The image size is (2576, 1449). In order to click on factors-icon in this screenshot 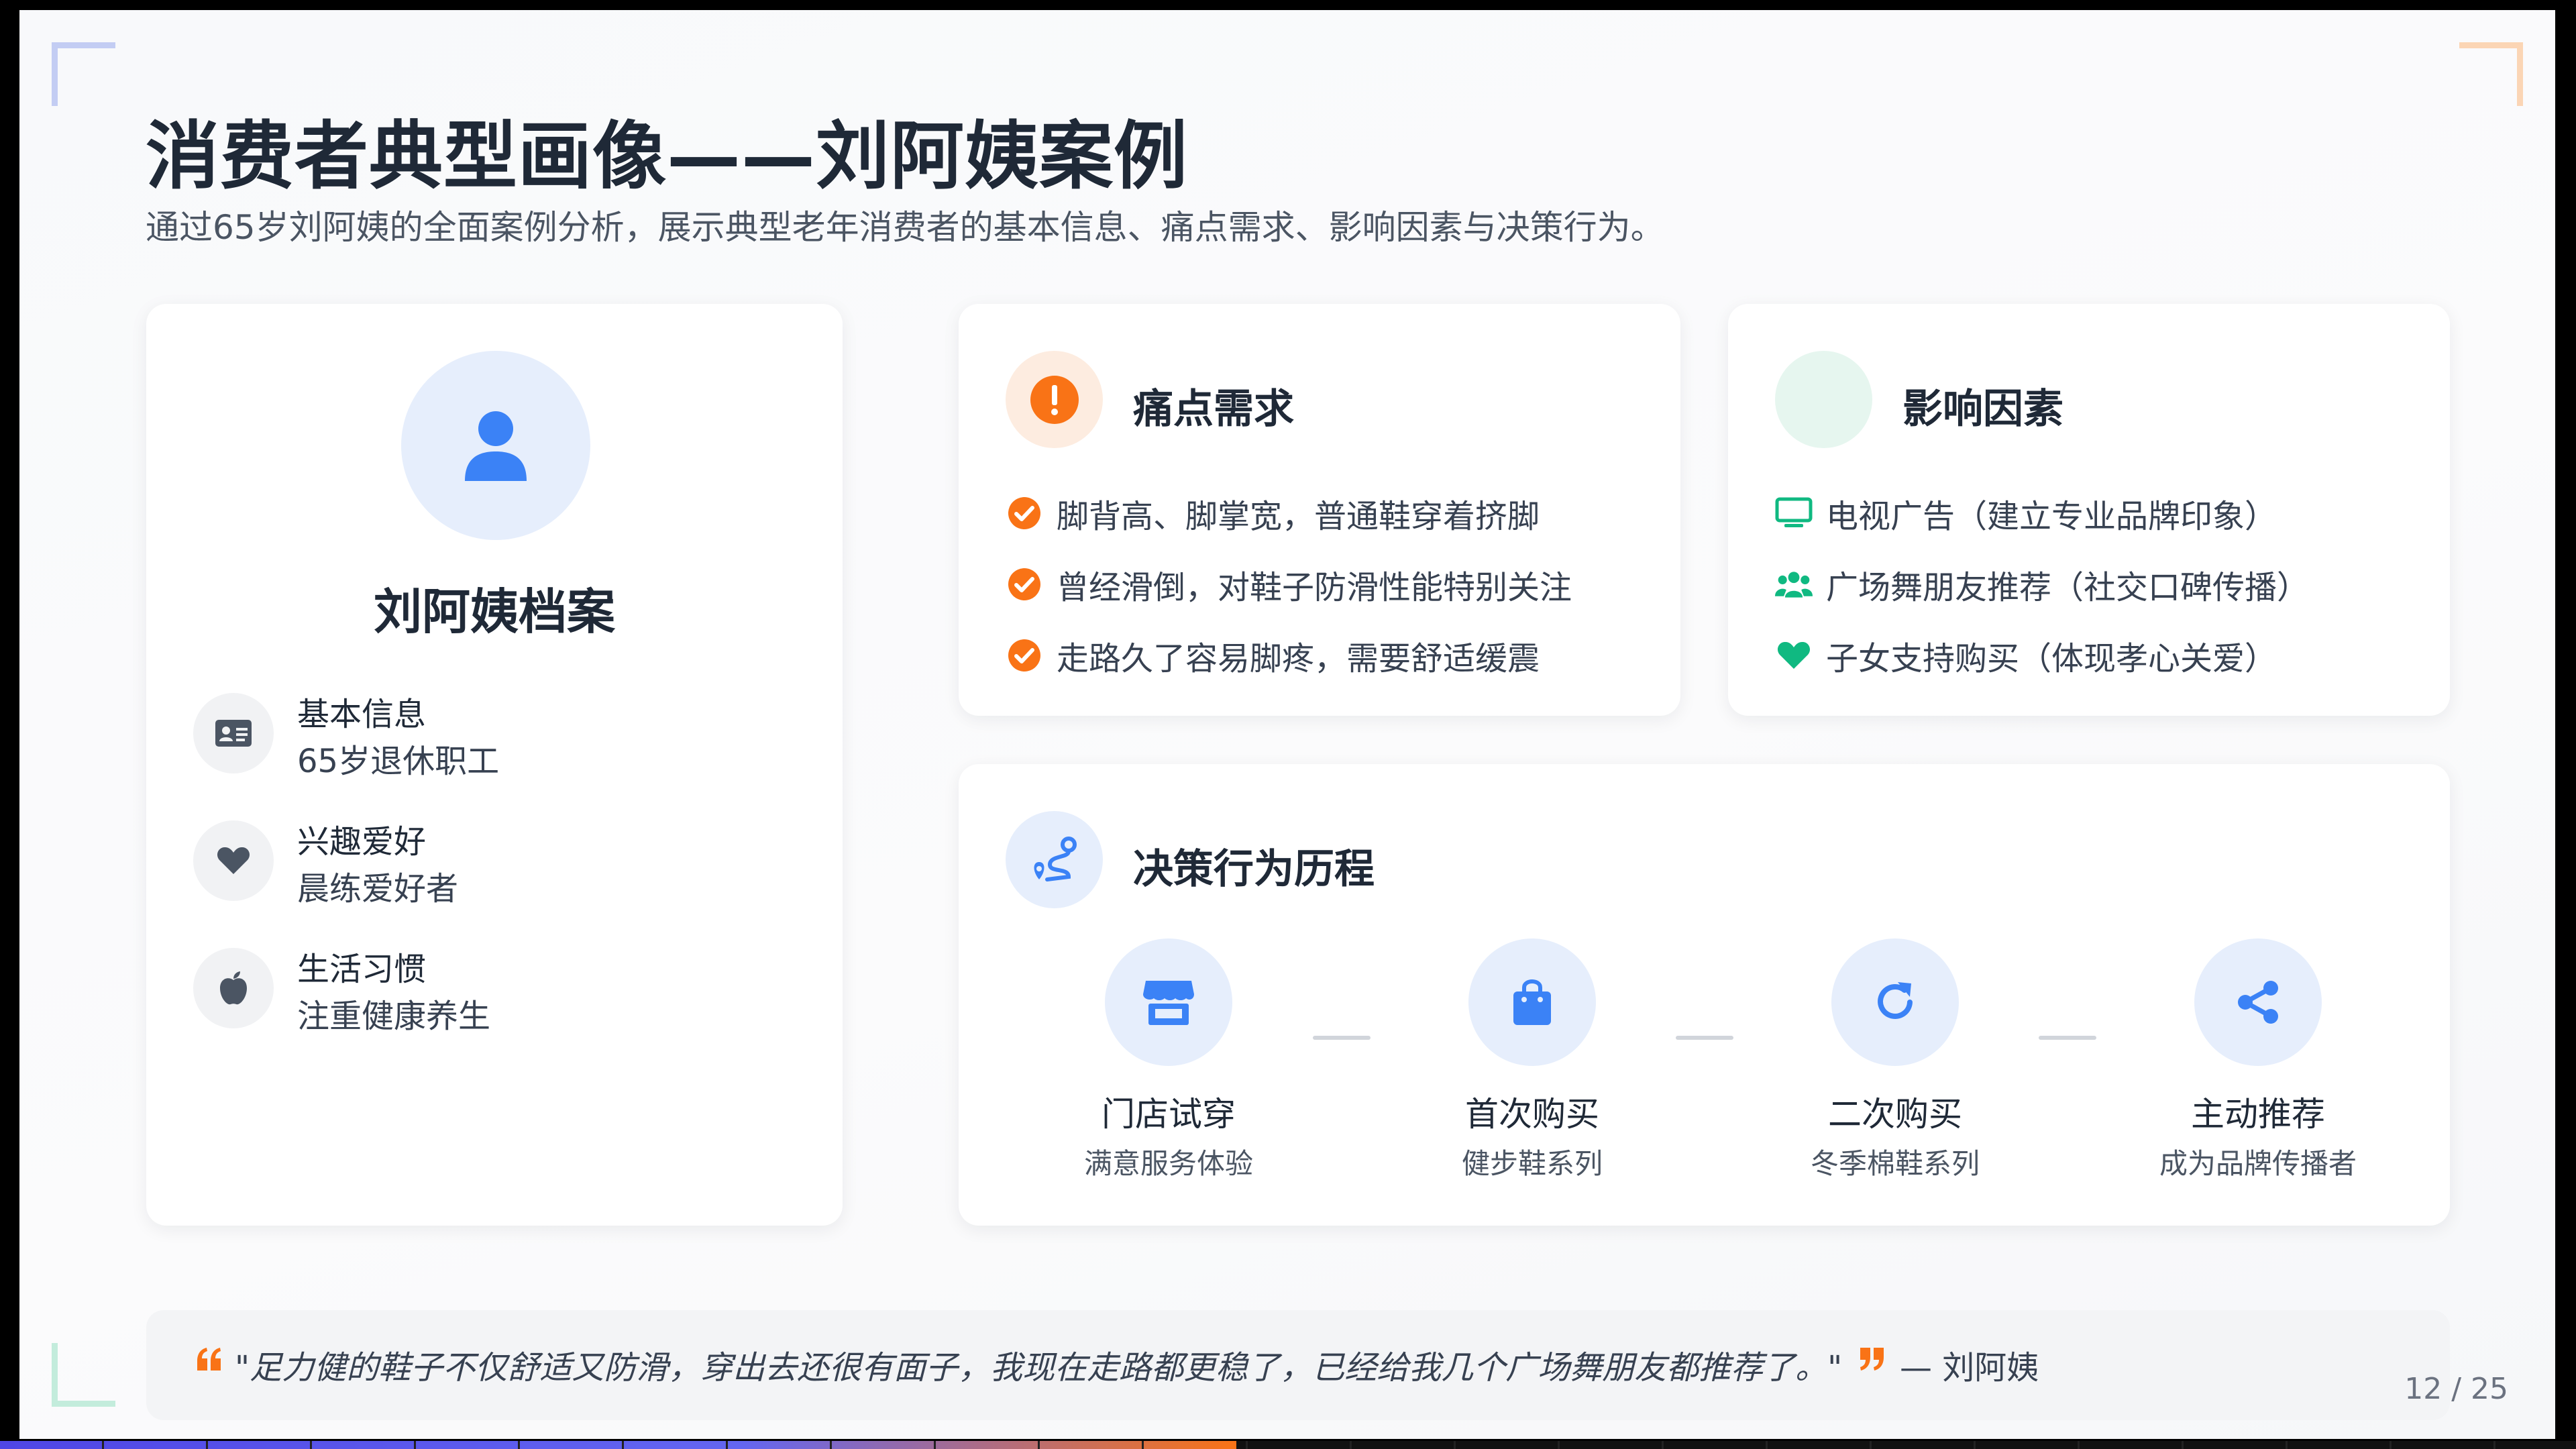, I will do `click(1823, 399)`.